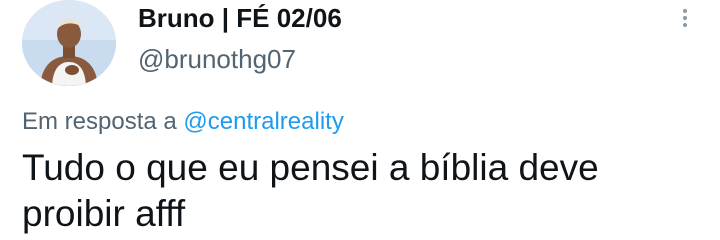 This screenshot has height=240, width=720. I want to click on avatar-image, so click(69, 43).